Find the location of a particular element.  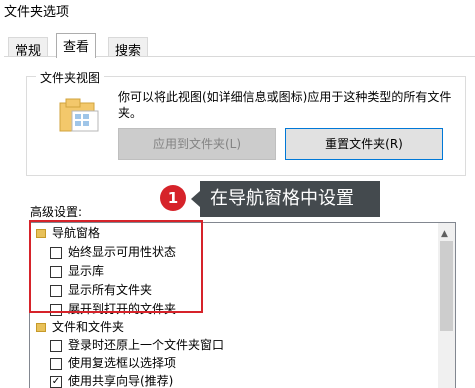

apply-to-folders-button: 应用到文件夹(L) is located at coordinates (197, 144).